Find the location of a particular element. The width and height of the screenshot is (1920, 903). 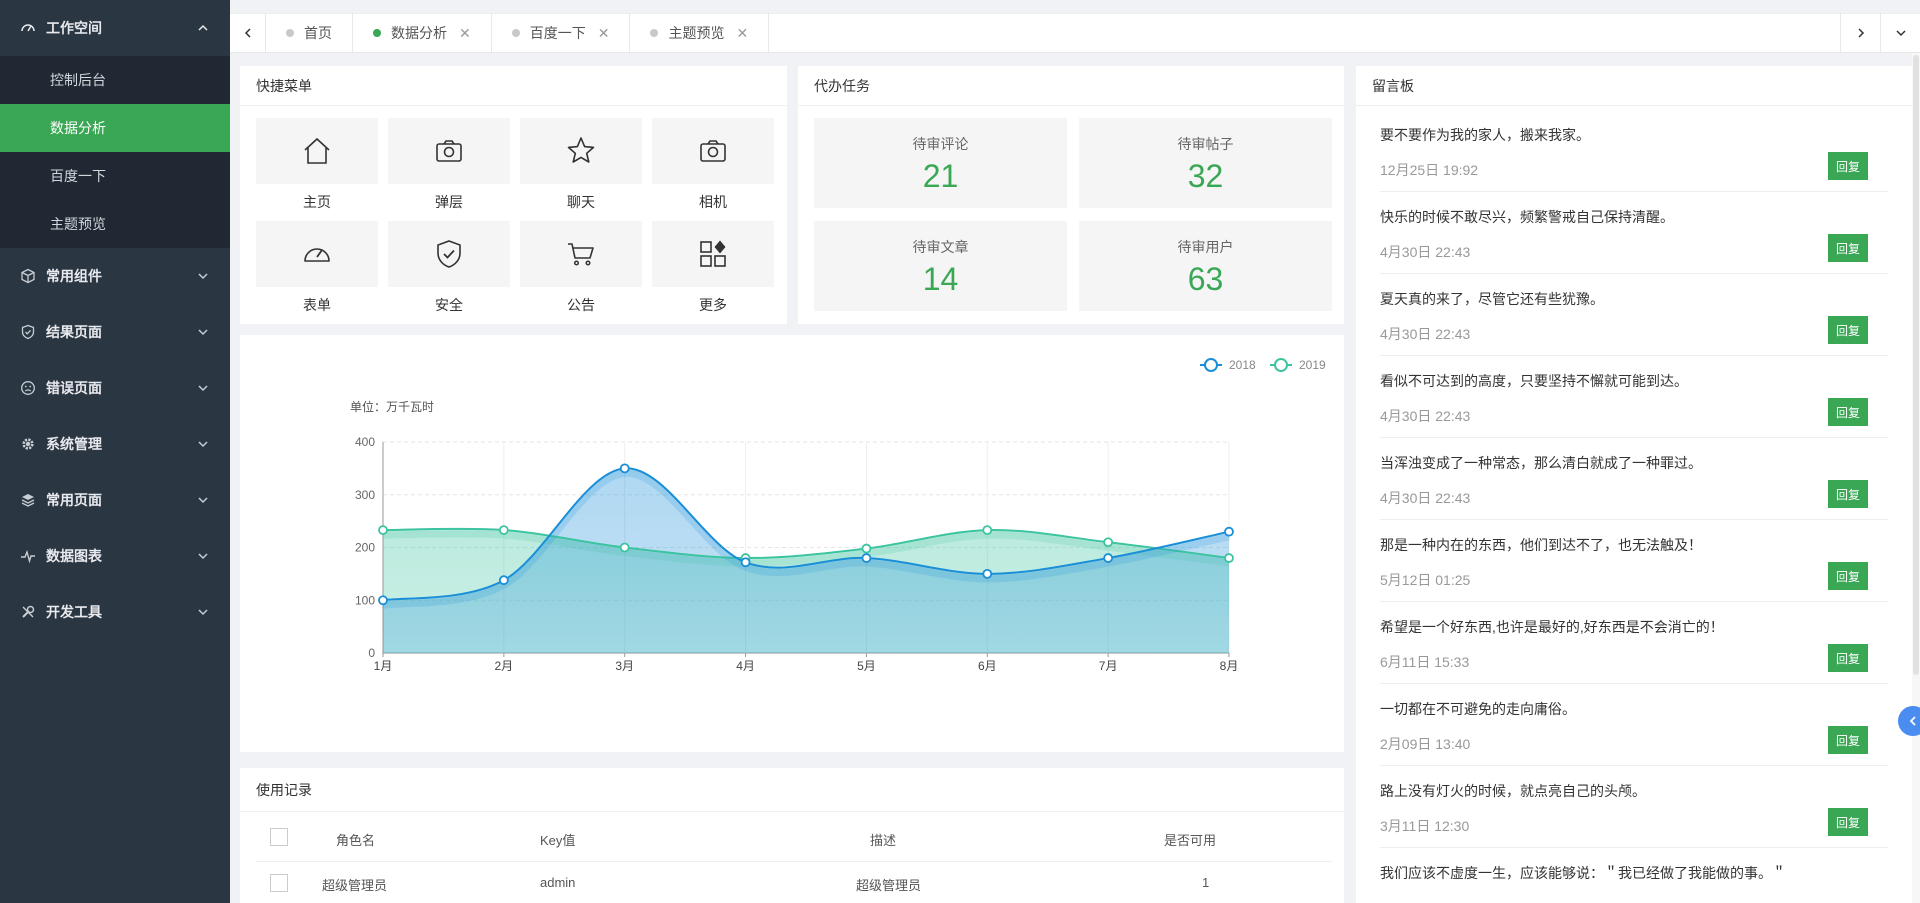

scrollbar-thumb is located at coordinates (1916, 365).